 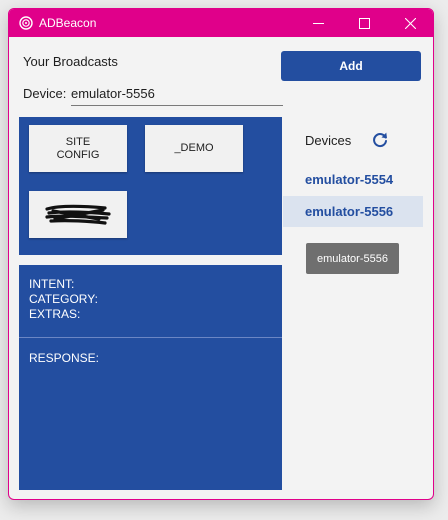 I want to click on app-logo-icon, so click(x=26, y=23).